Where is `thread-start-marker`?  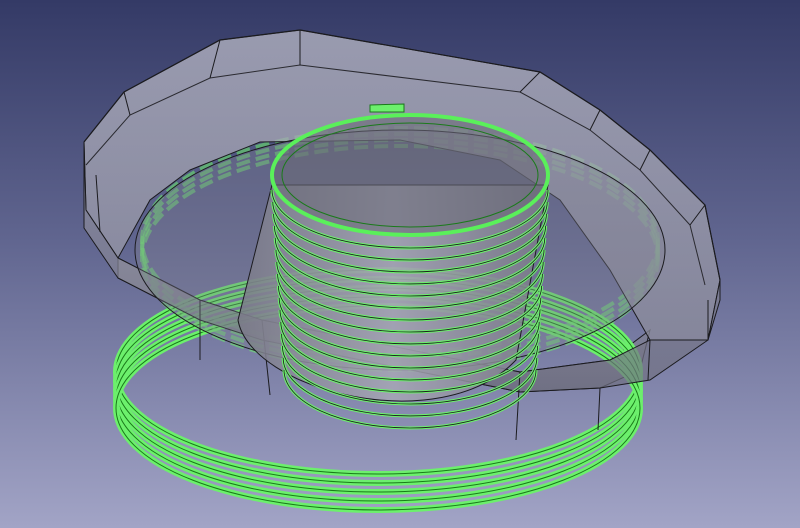
thread-start-marker is located at coordinates (387, 108).